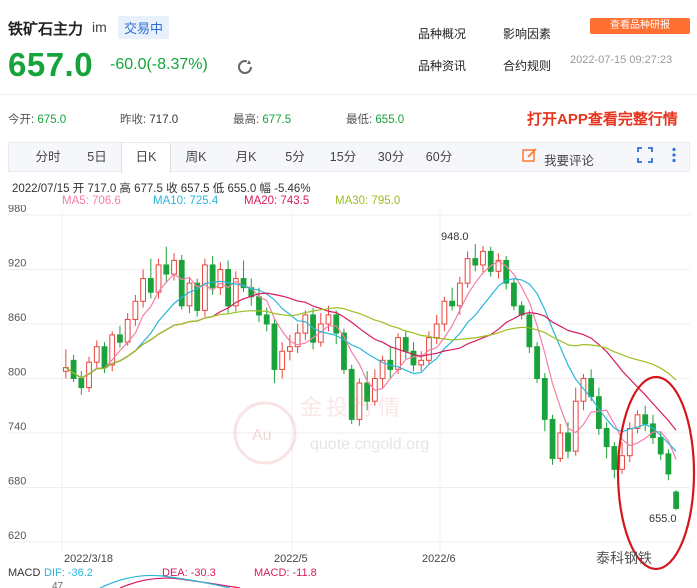 The width and height of the screenshot is (697, 588). Describe the element at coordinates (640, 26) in the screenshot. I see `research-report-button: 查看品种研报` at that location.